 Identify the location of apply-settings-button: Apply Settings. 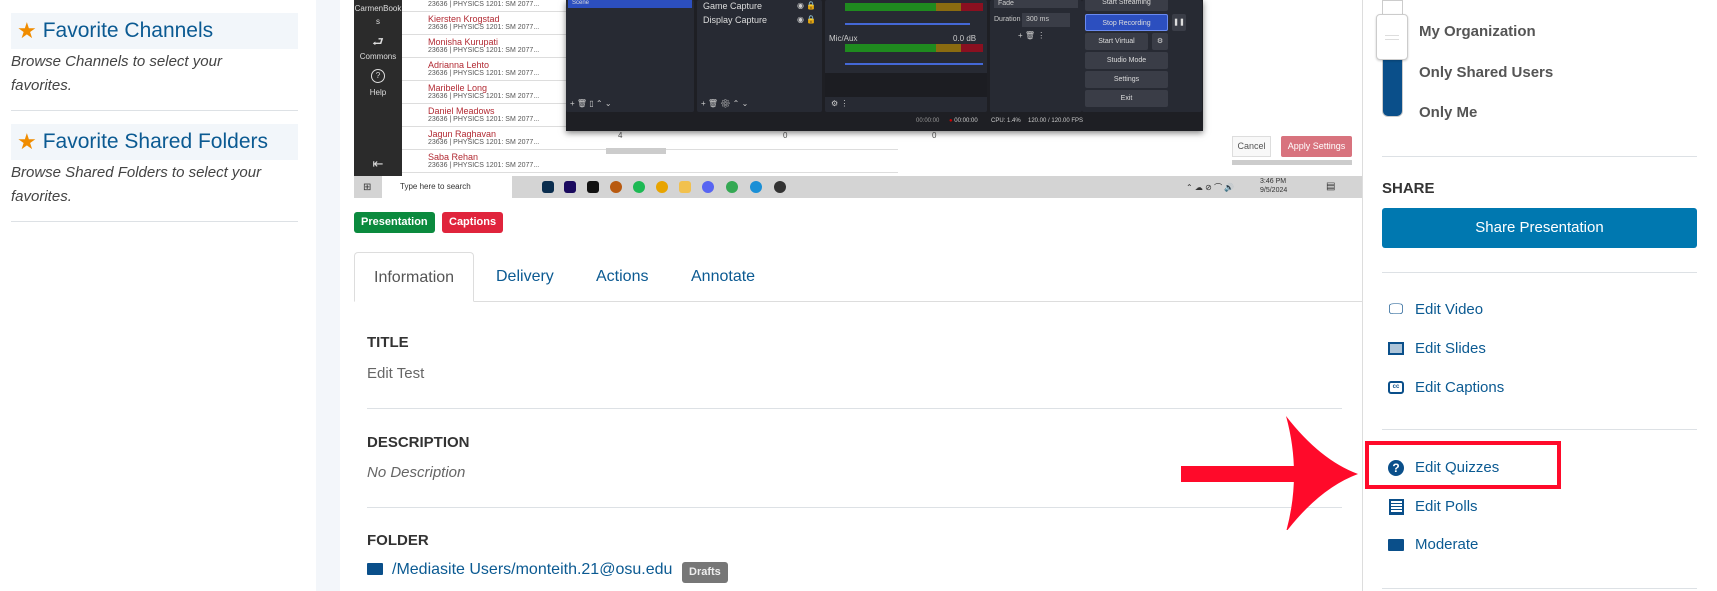
(1316, 146).